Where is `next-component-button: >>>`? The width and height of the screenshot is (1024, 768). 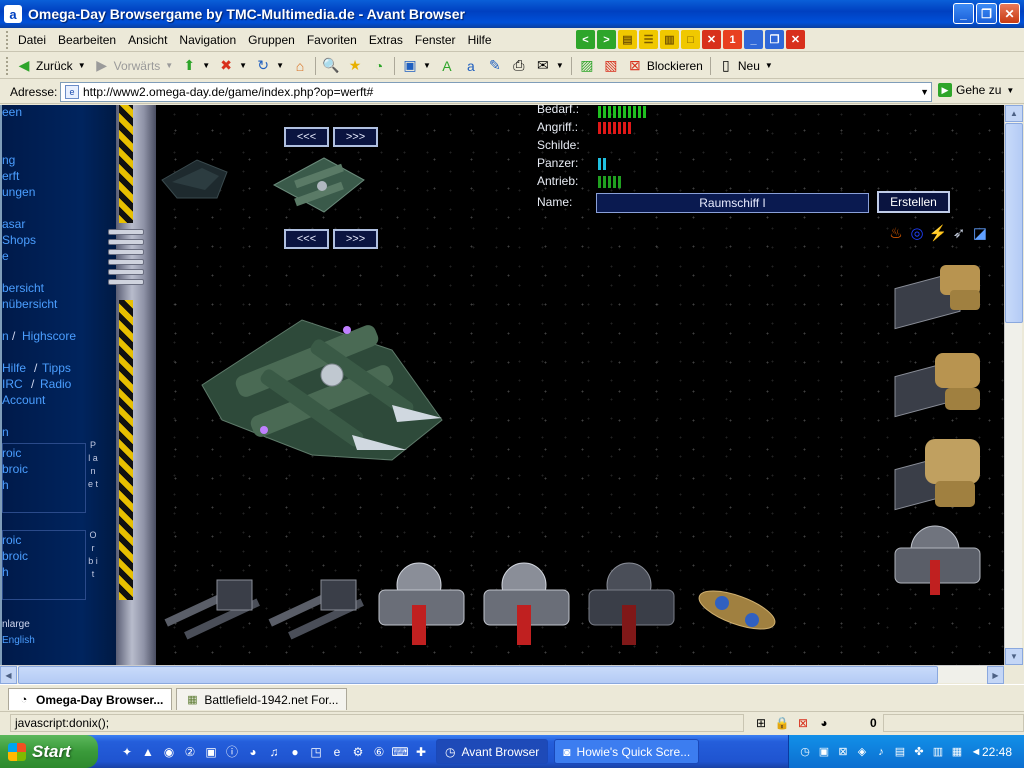 next-component-button: >>> is located at coordinates (355, 239).